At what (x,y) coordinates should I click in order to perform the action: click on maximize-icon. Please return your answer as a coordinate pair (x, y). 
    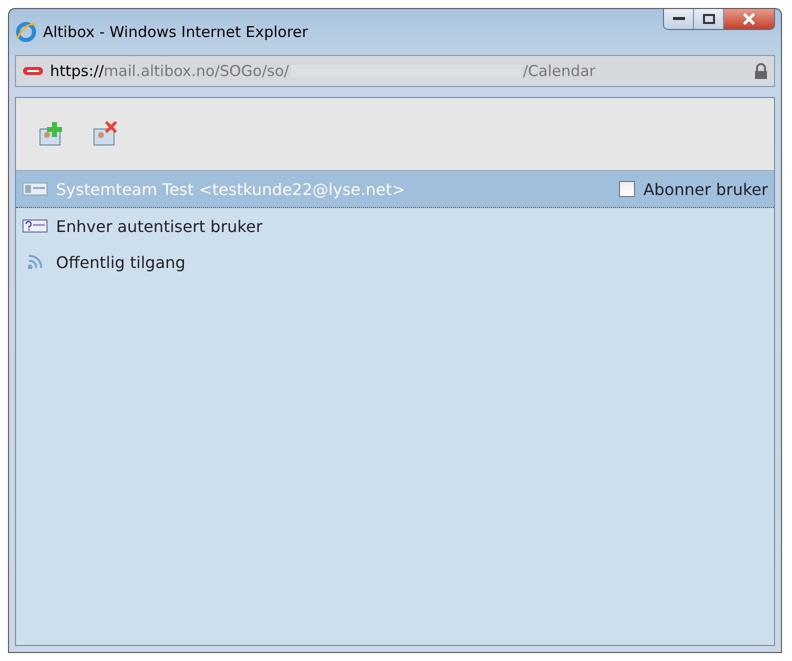
    Looking at the image, I should click on (708, 19).